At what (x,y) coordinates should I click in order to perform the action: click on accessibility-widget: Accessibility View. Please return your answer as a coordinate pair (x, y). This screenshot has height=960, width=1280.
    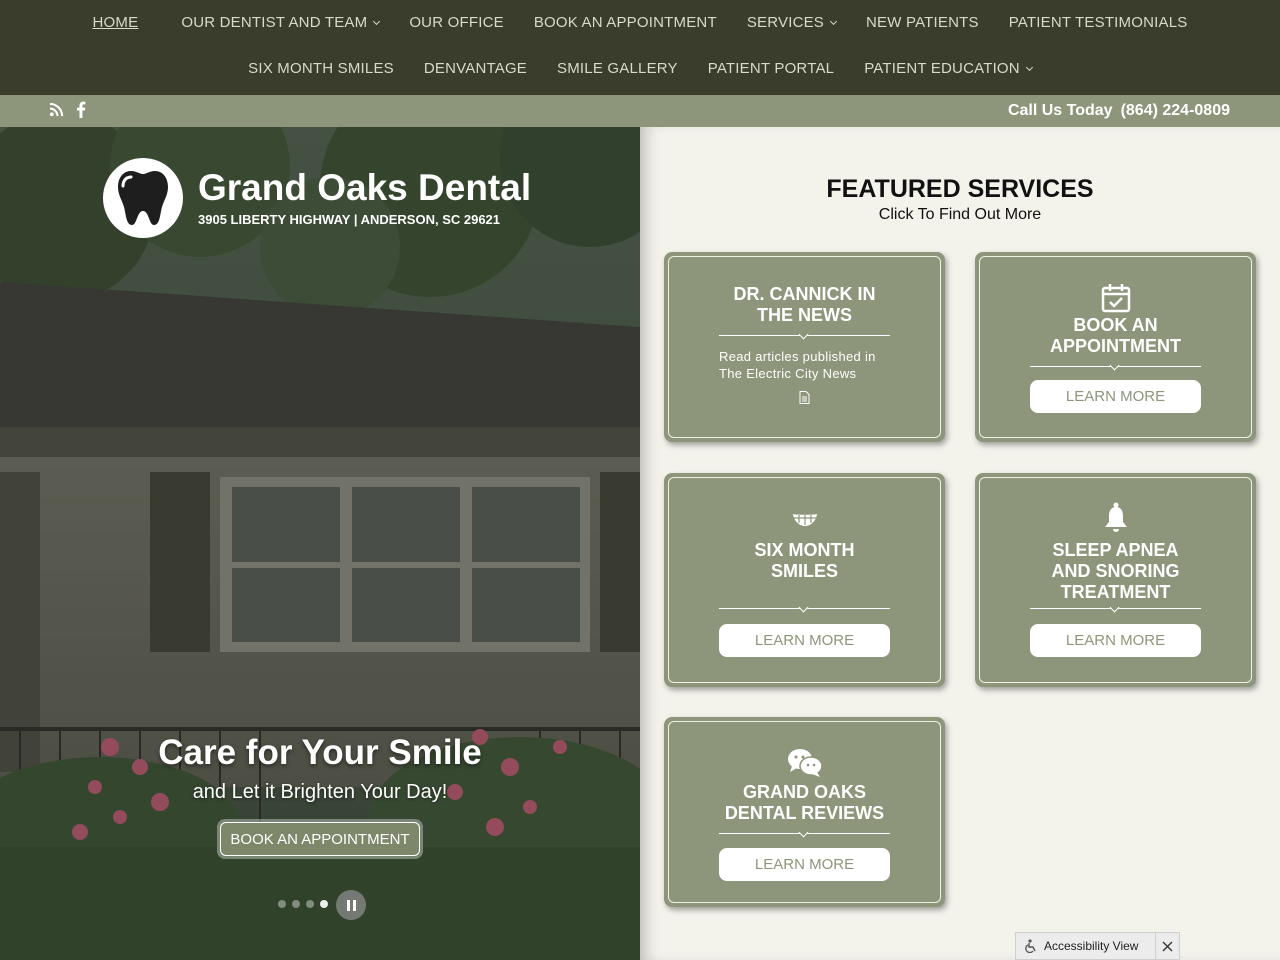
    Looking at the image, I should click on (1097, 946).